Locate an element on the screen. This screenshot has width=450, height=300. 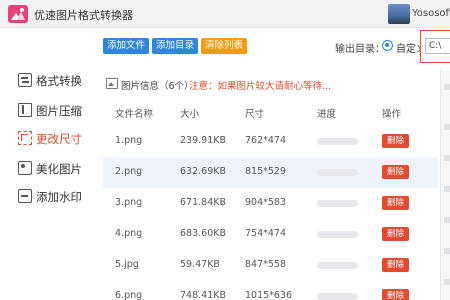
table-row: 5.jpg 59.47KB 847*558 删除 is located at coordinates (270, 265).